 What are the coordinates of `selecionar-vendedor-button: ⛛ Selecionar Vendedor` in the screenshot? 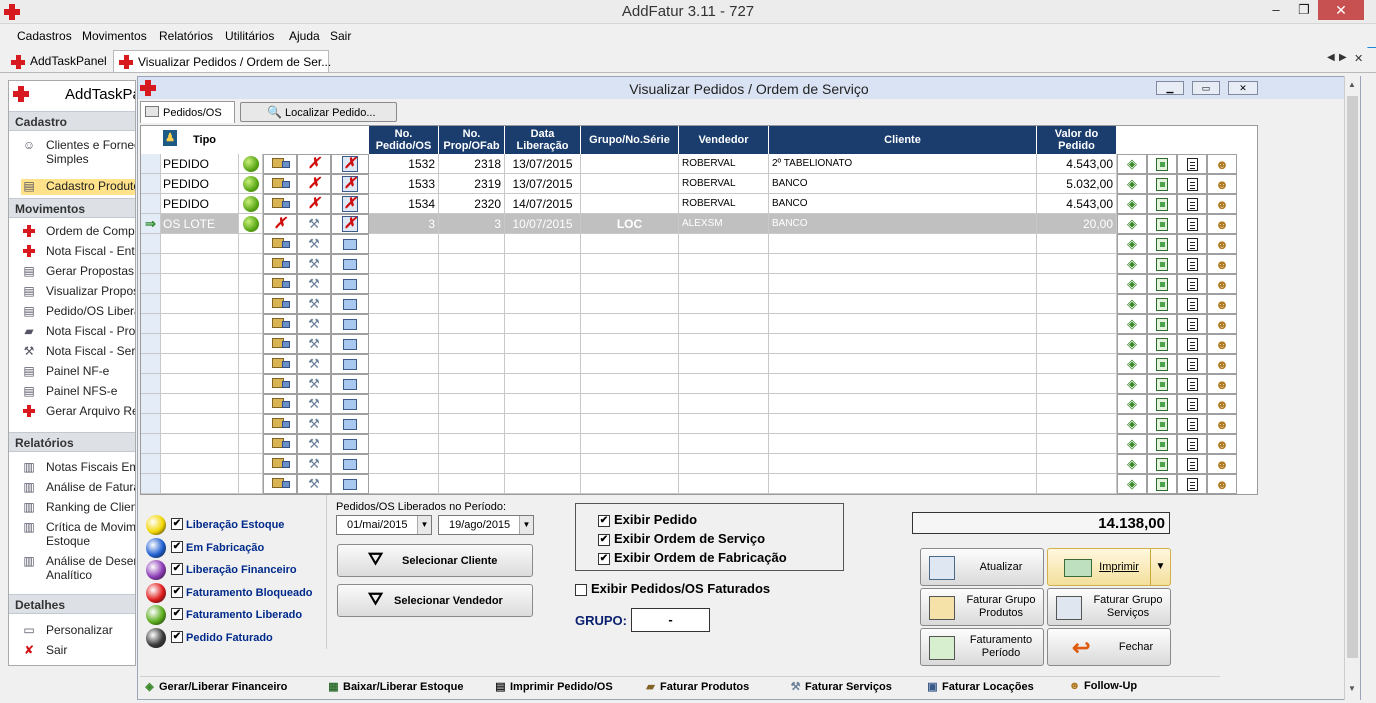 It's located at (435, 600).